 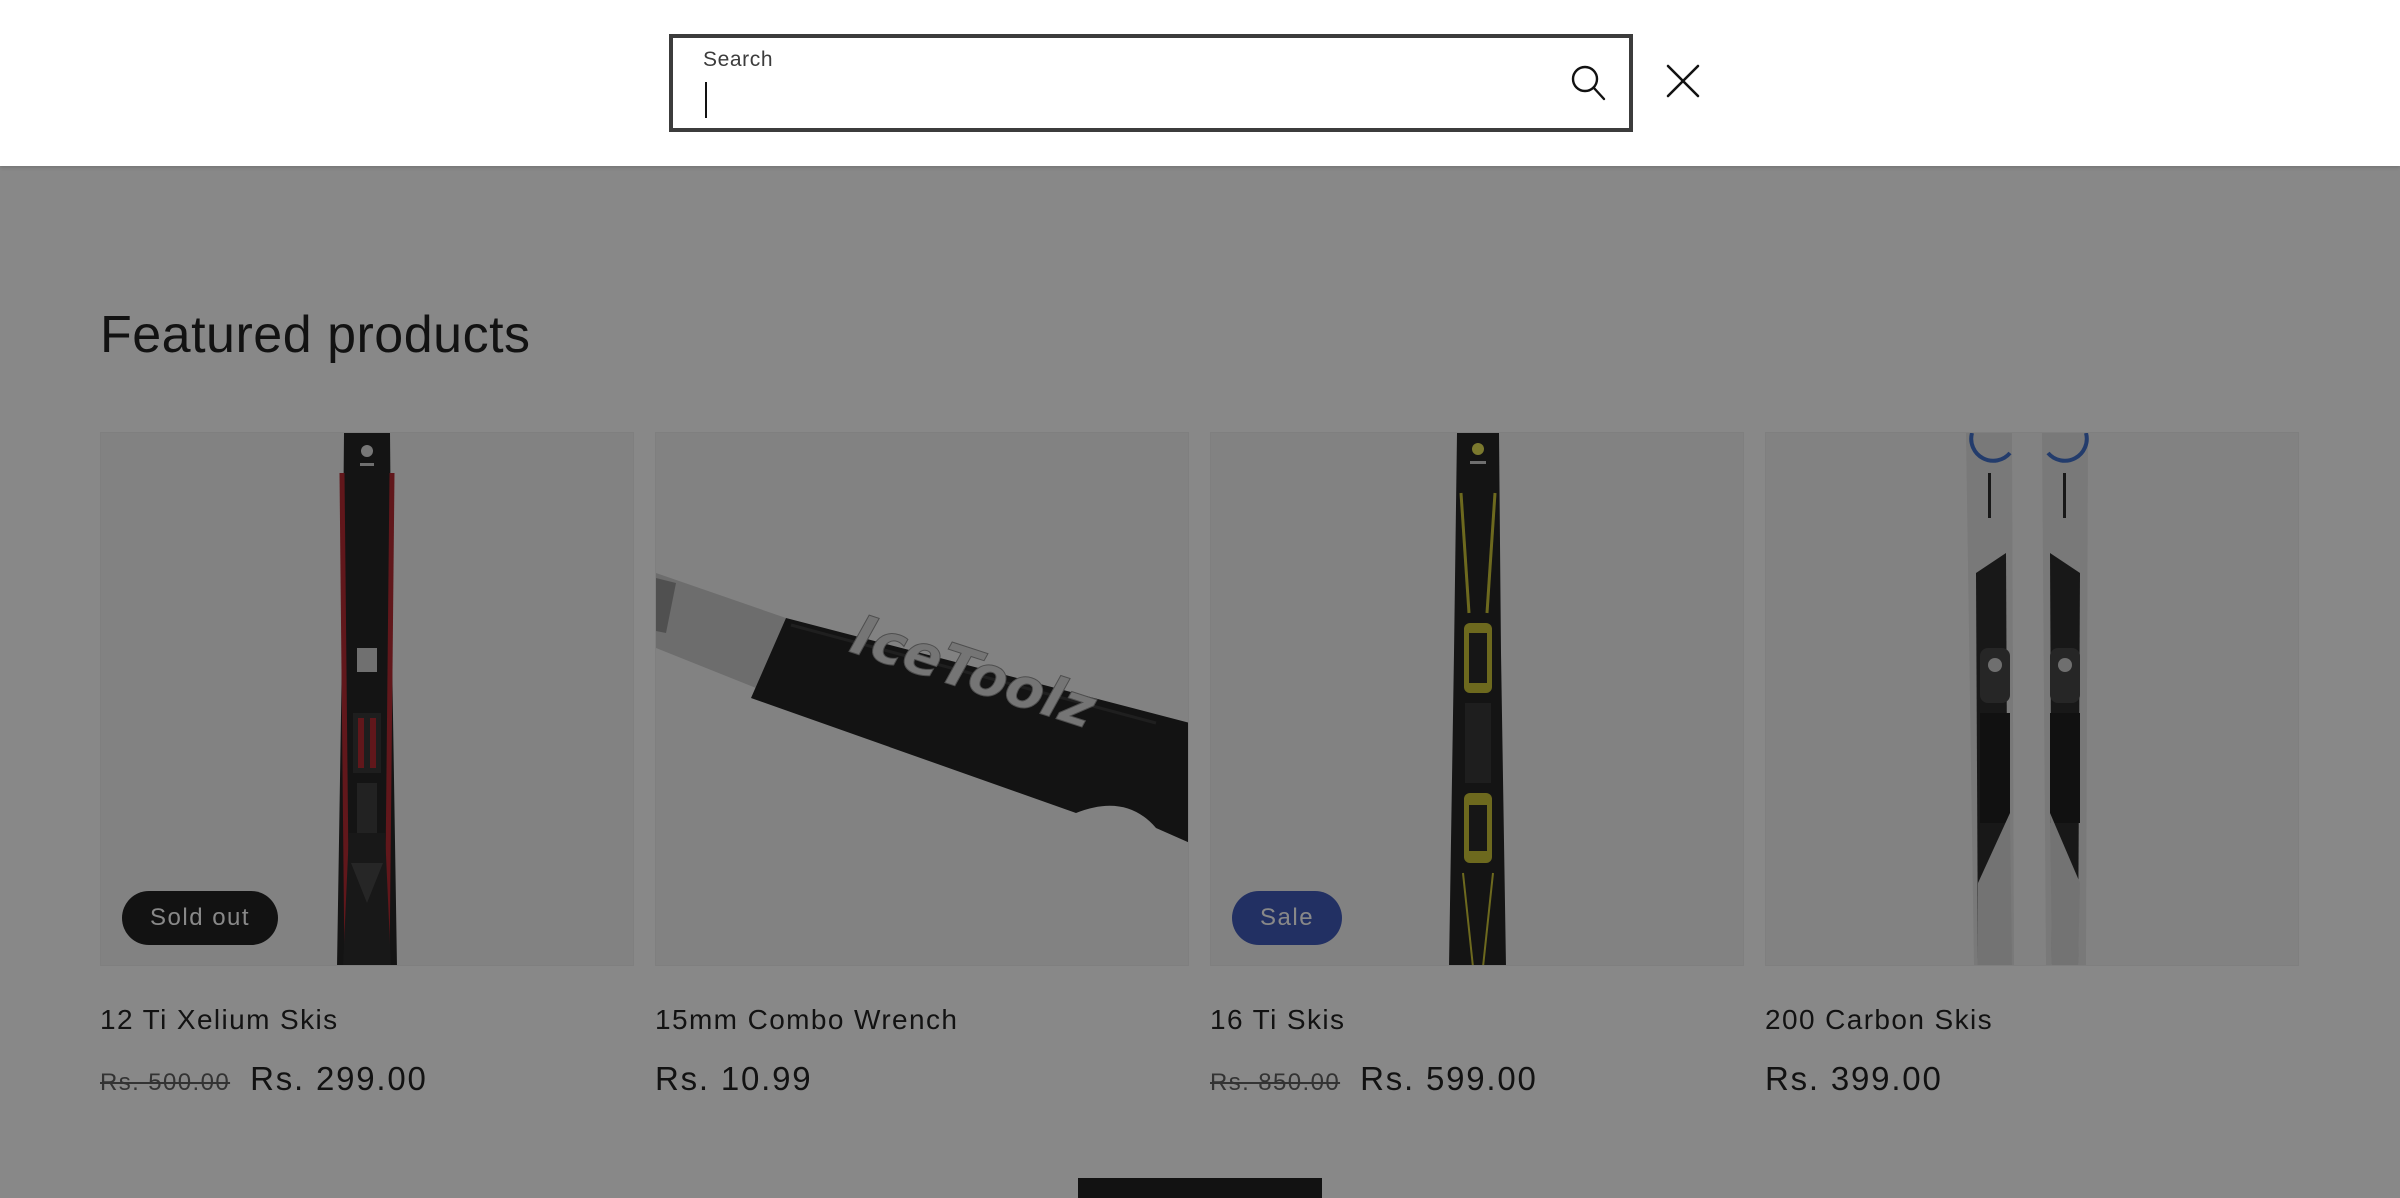 I want to click on close-search-button, so click(x=1683, y=81).